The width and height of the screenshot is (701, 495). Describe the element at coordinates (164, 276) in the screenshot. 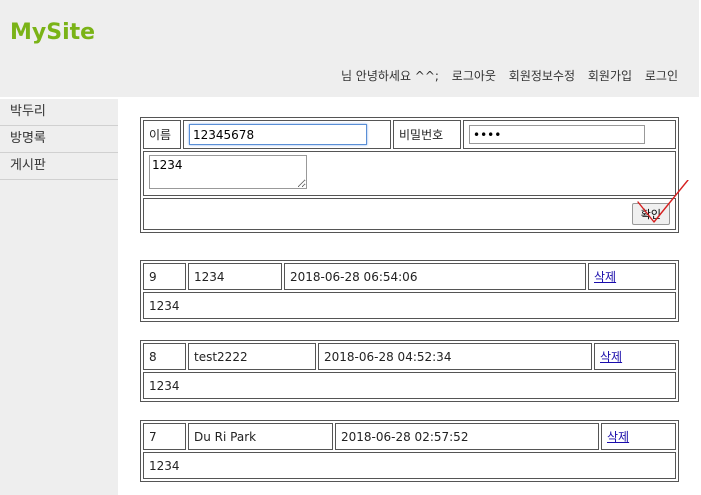

I see `entry-number: 9` at that location.